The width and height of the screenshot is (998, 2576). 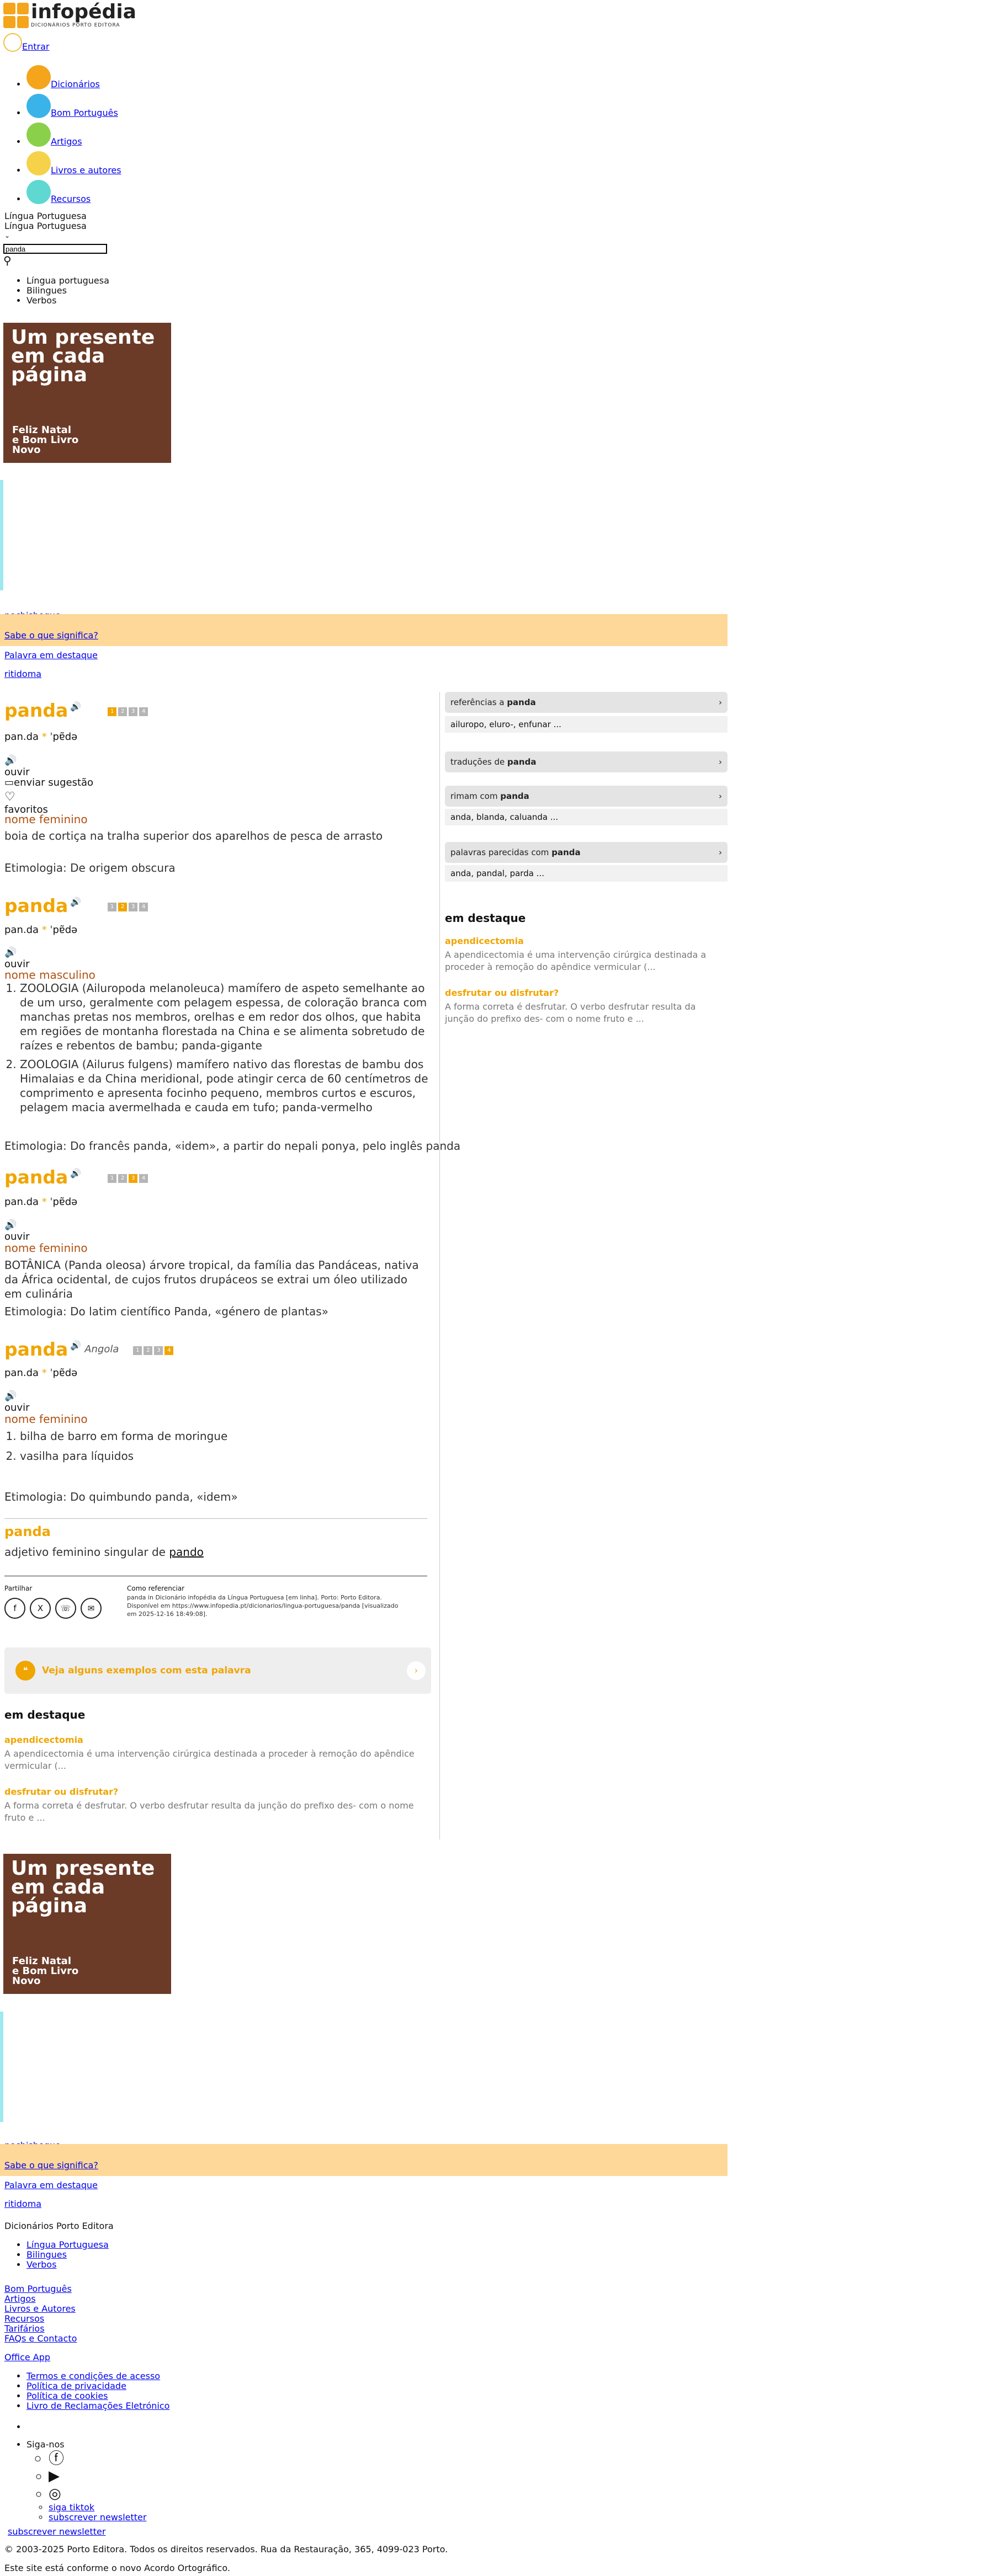 What do you see at coordinates (67, 2396) in the screenshot?
I see `legal-link: Política de cookies` at bounding box center [67, 2396].